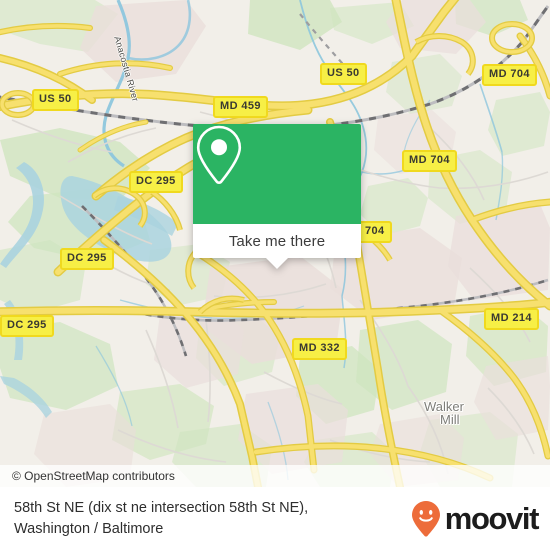 Image resolution: width=550 pixels, height=550 pixels. Describe the element at coordinates (319, 349) in the screenshot. I see `road-shield-md-332: MD 332` at that location.